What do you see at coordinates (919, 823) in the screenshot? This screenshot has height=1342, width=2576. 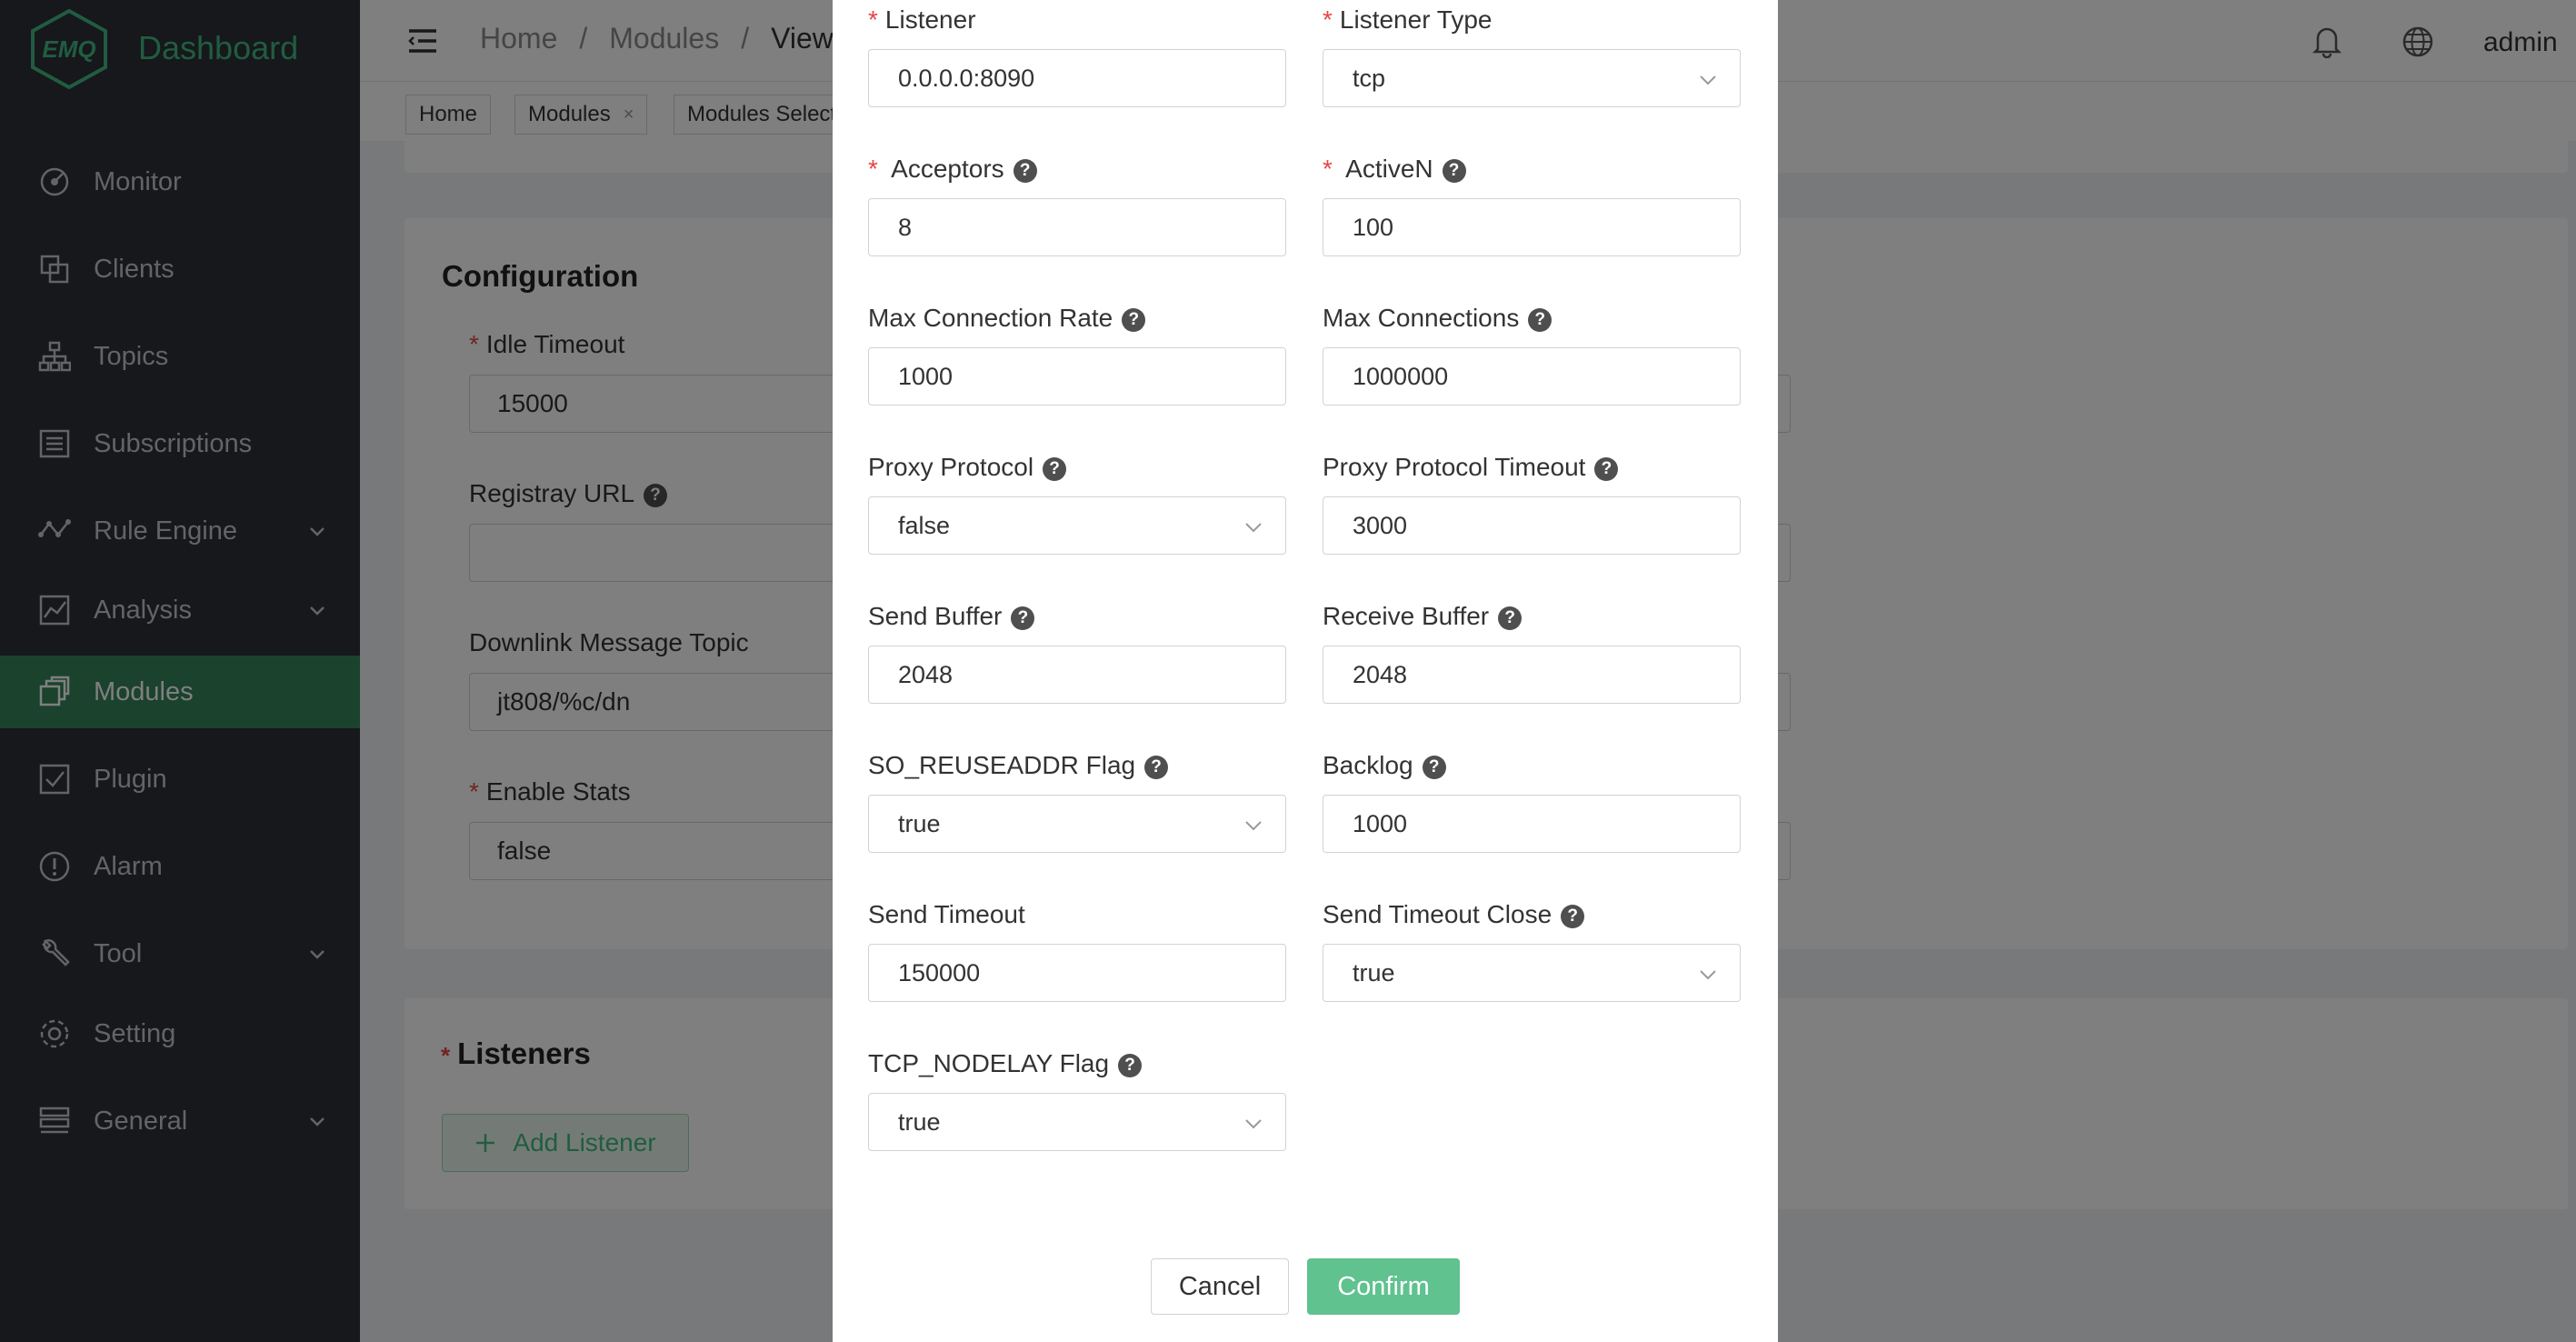 I see `reuseaddr-value: true` at bounding box center [919, 823].